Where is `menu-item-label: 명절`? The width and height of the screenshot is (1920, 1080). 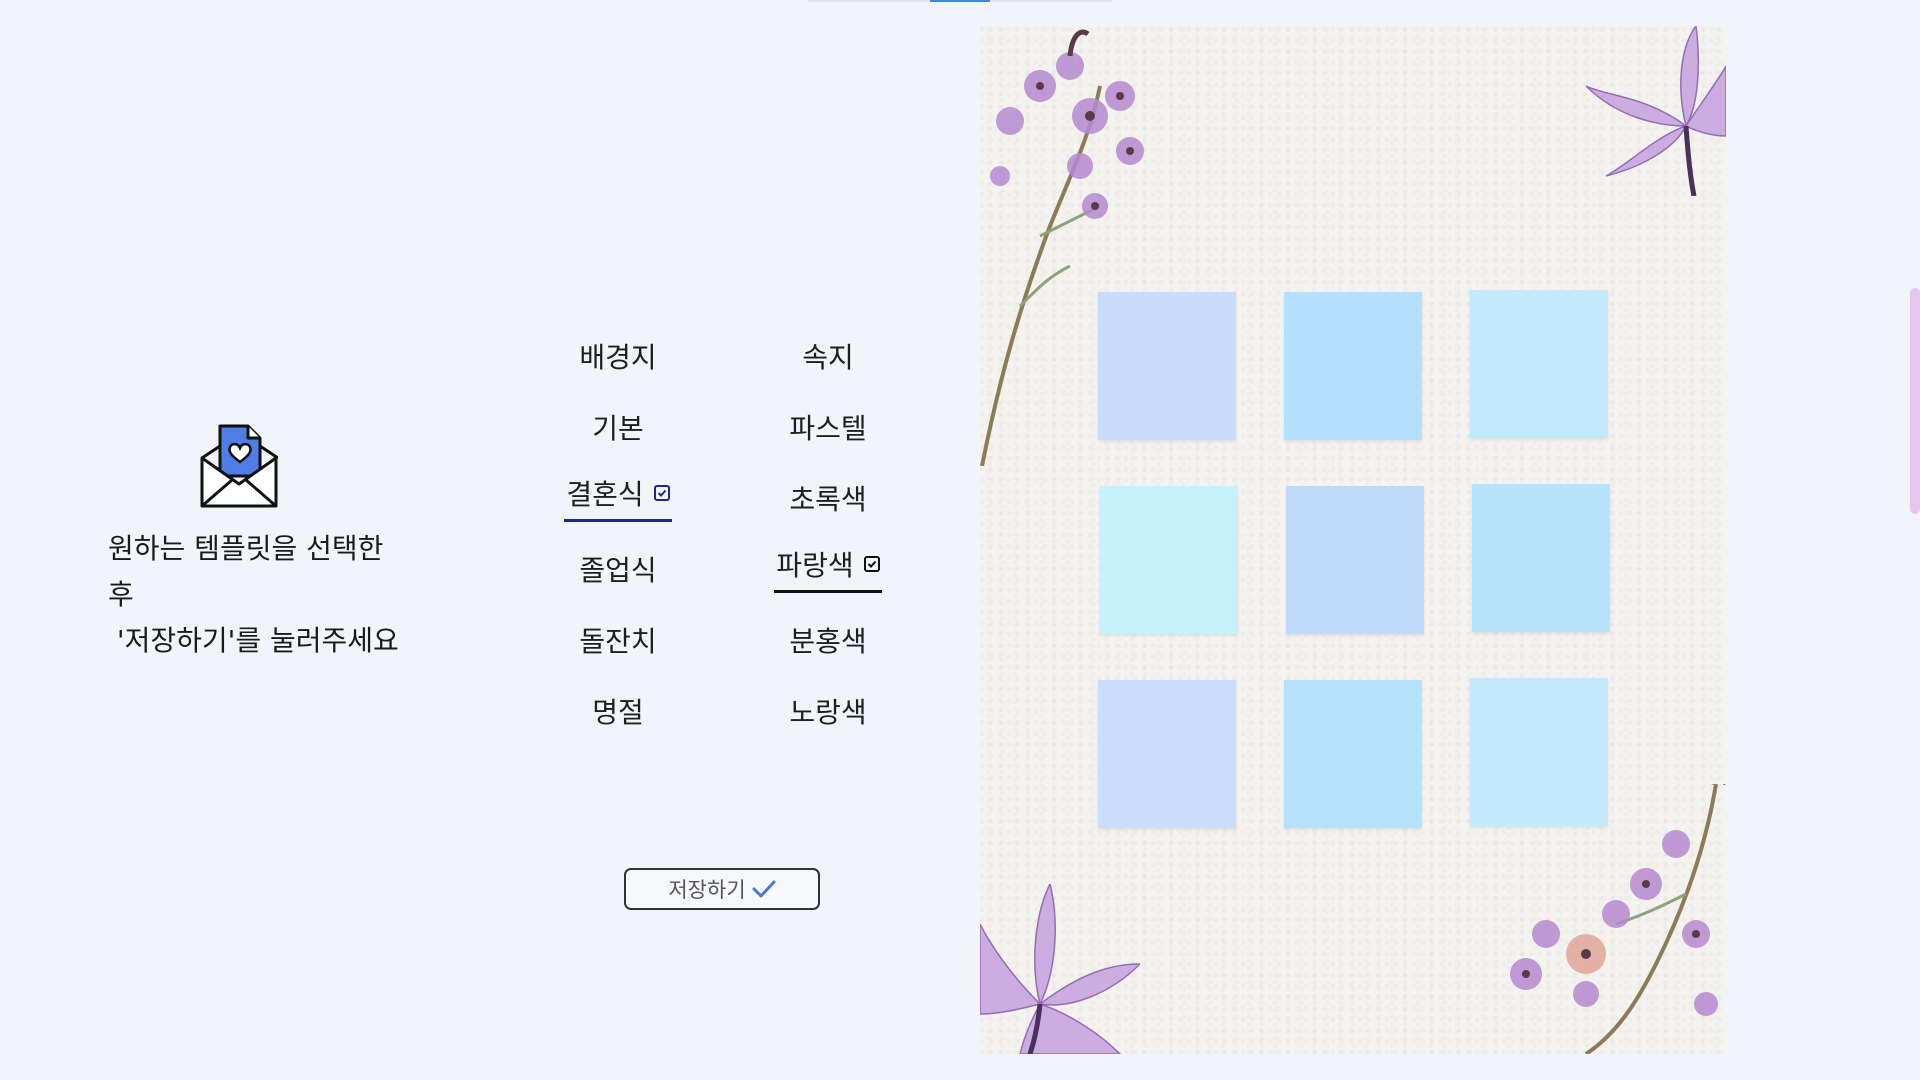
menu-item-label: 명절 is located at coordinates (618, 712).